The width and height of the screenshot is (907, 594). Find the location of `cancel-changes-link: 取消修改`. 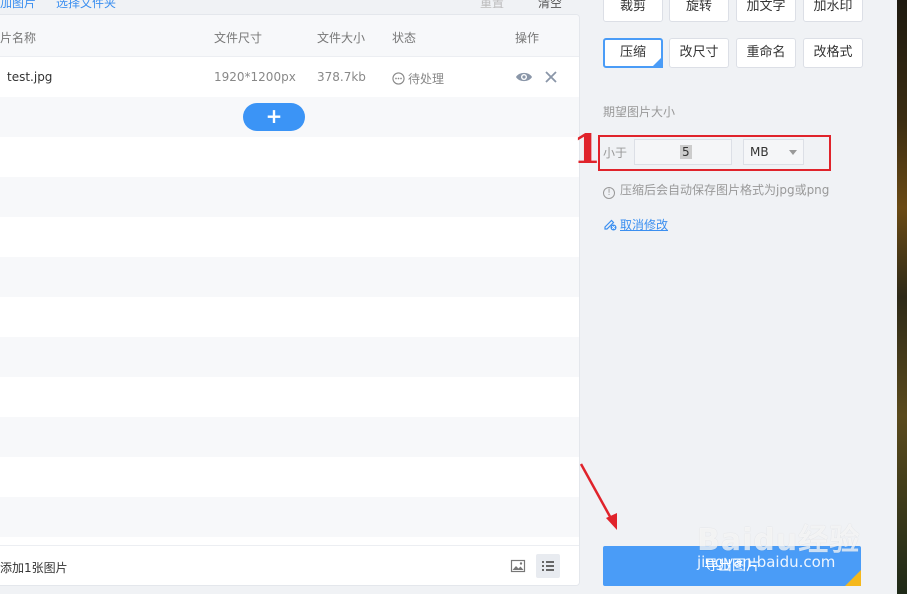

cancel-changes-link: 取消修改 is located at coordinates (635, 224).